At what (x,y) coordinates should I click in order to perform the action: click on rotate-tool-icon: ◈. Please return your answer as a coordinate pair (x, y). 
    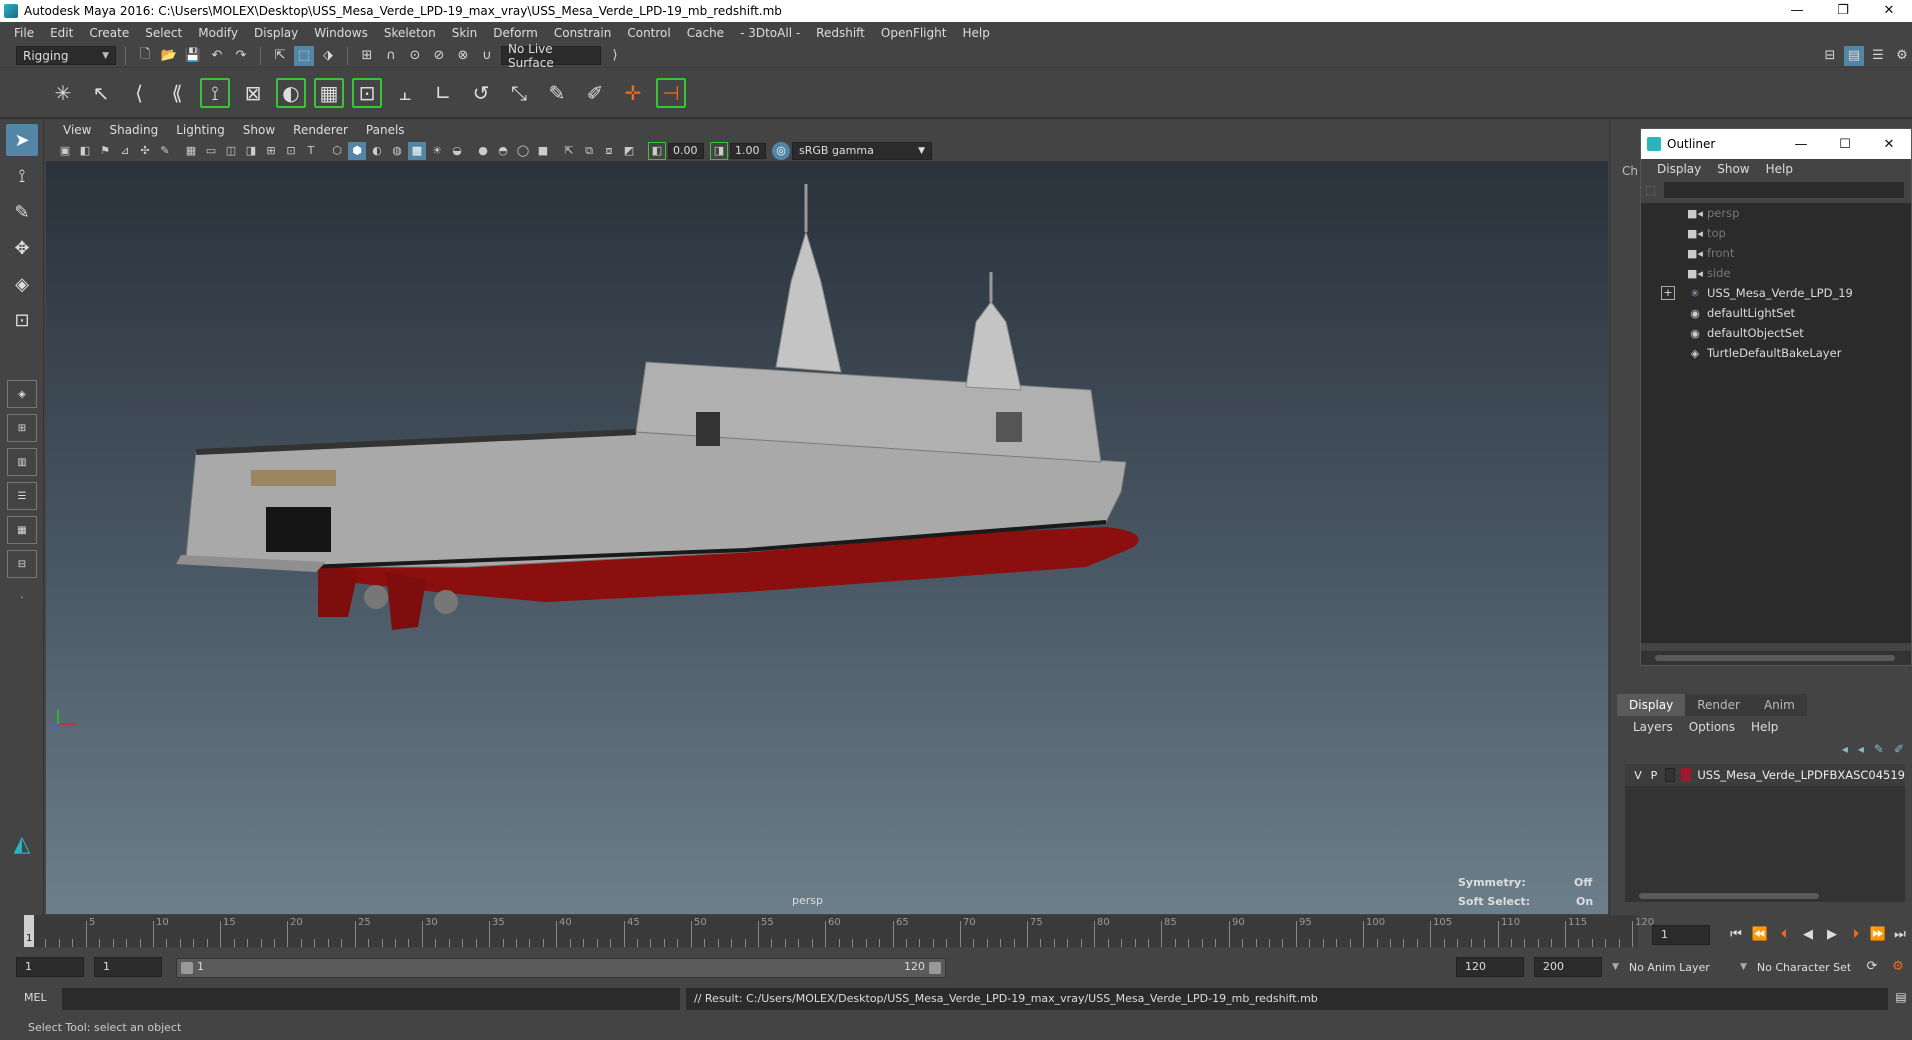
    Looking at the image, I should click on (22, 284).